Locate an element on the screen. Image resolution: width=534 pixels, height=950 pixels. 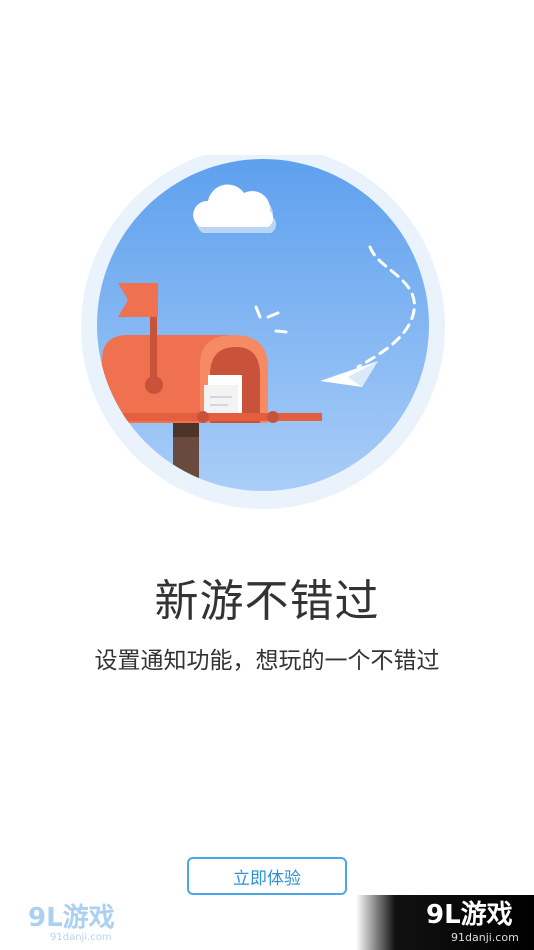
watermark-brand: 9L游戏 is located at coordinates (71, 918).